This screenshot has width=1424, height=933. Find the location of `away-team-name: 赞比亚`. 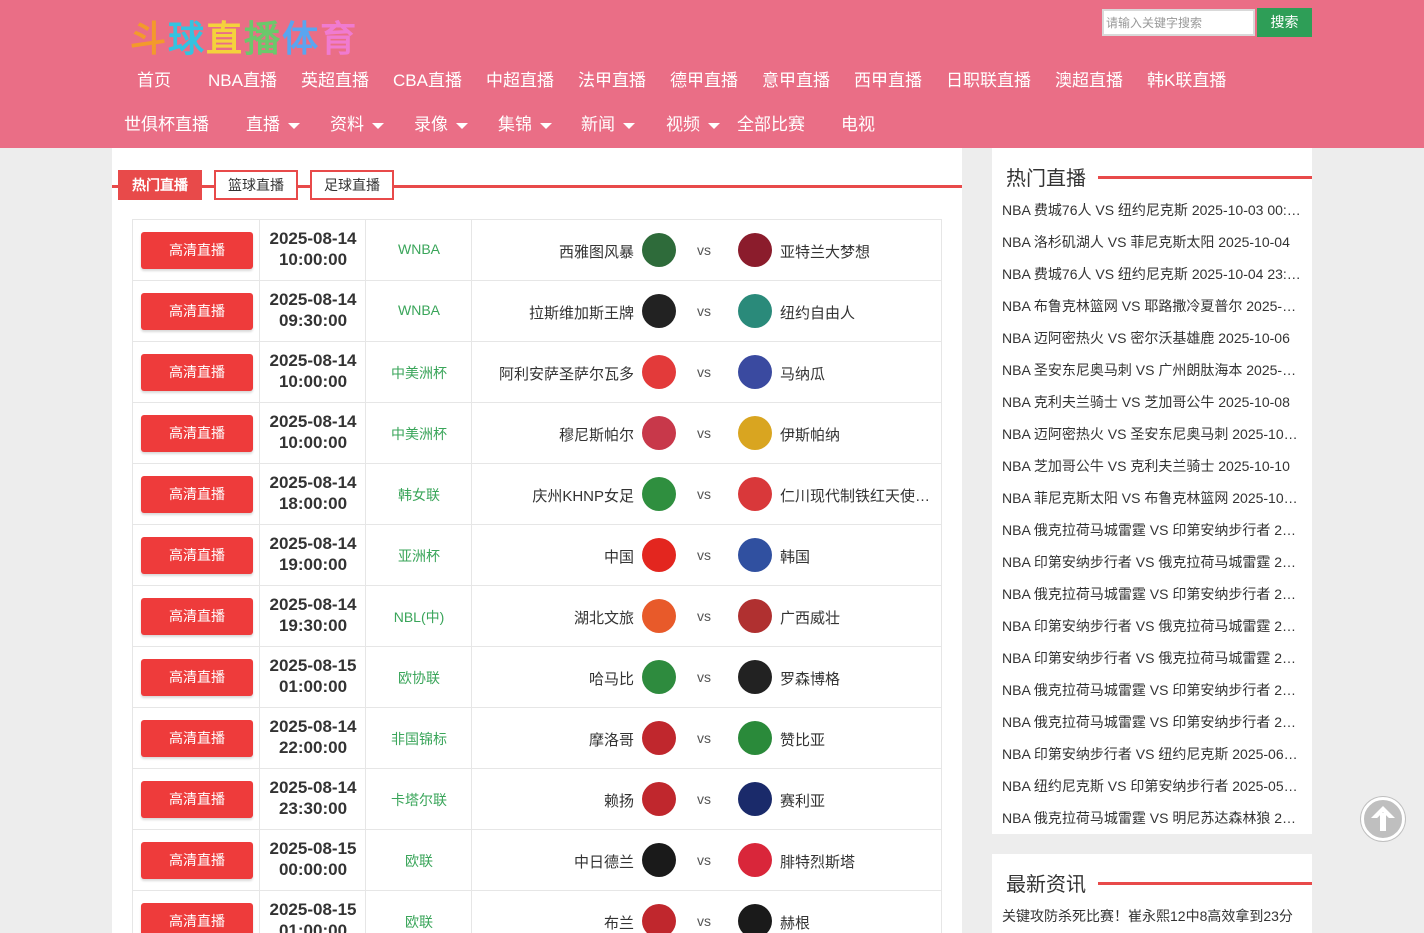

away-team-name: 赞比亚 is located at coordinates (857, 739).